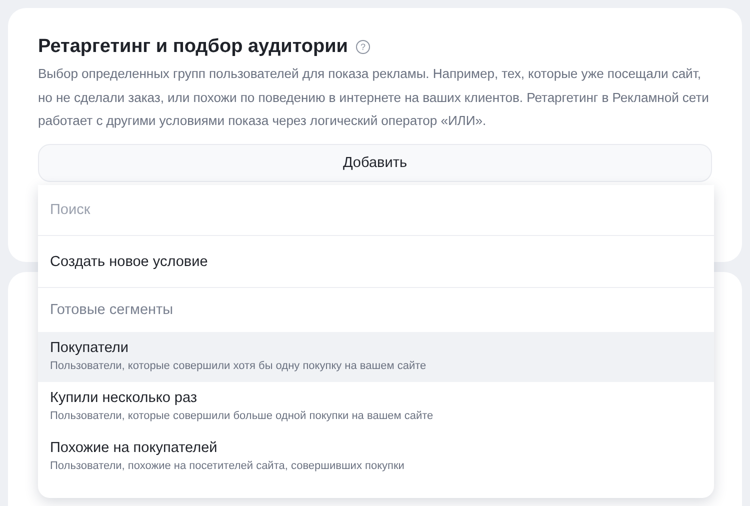 This screenshot has width=750, height=506. I want to click on segment-option: Покупатели Пользователи, которые совершили хотя бы одну покупку на вашем сайте, so click(376, 357).